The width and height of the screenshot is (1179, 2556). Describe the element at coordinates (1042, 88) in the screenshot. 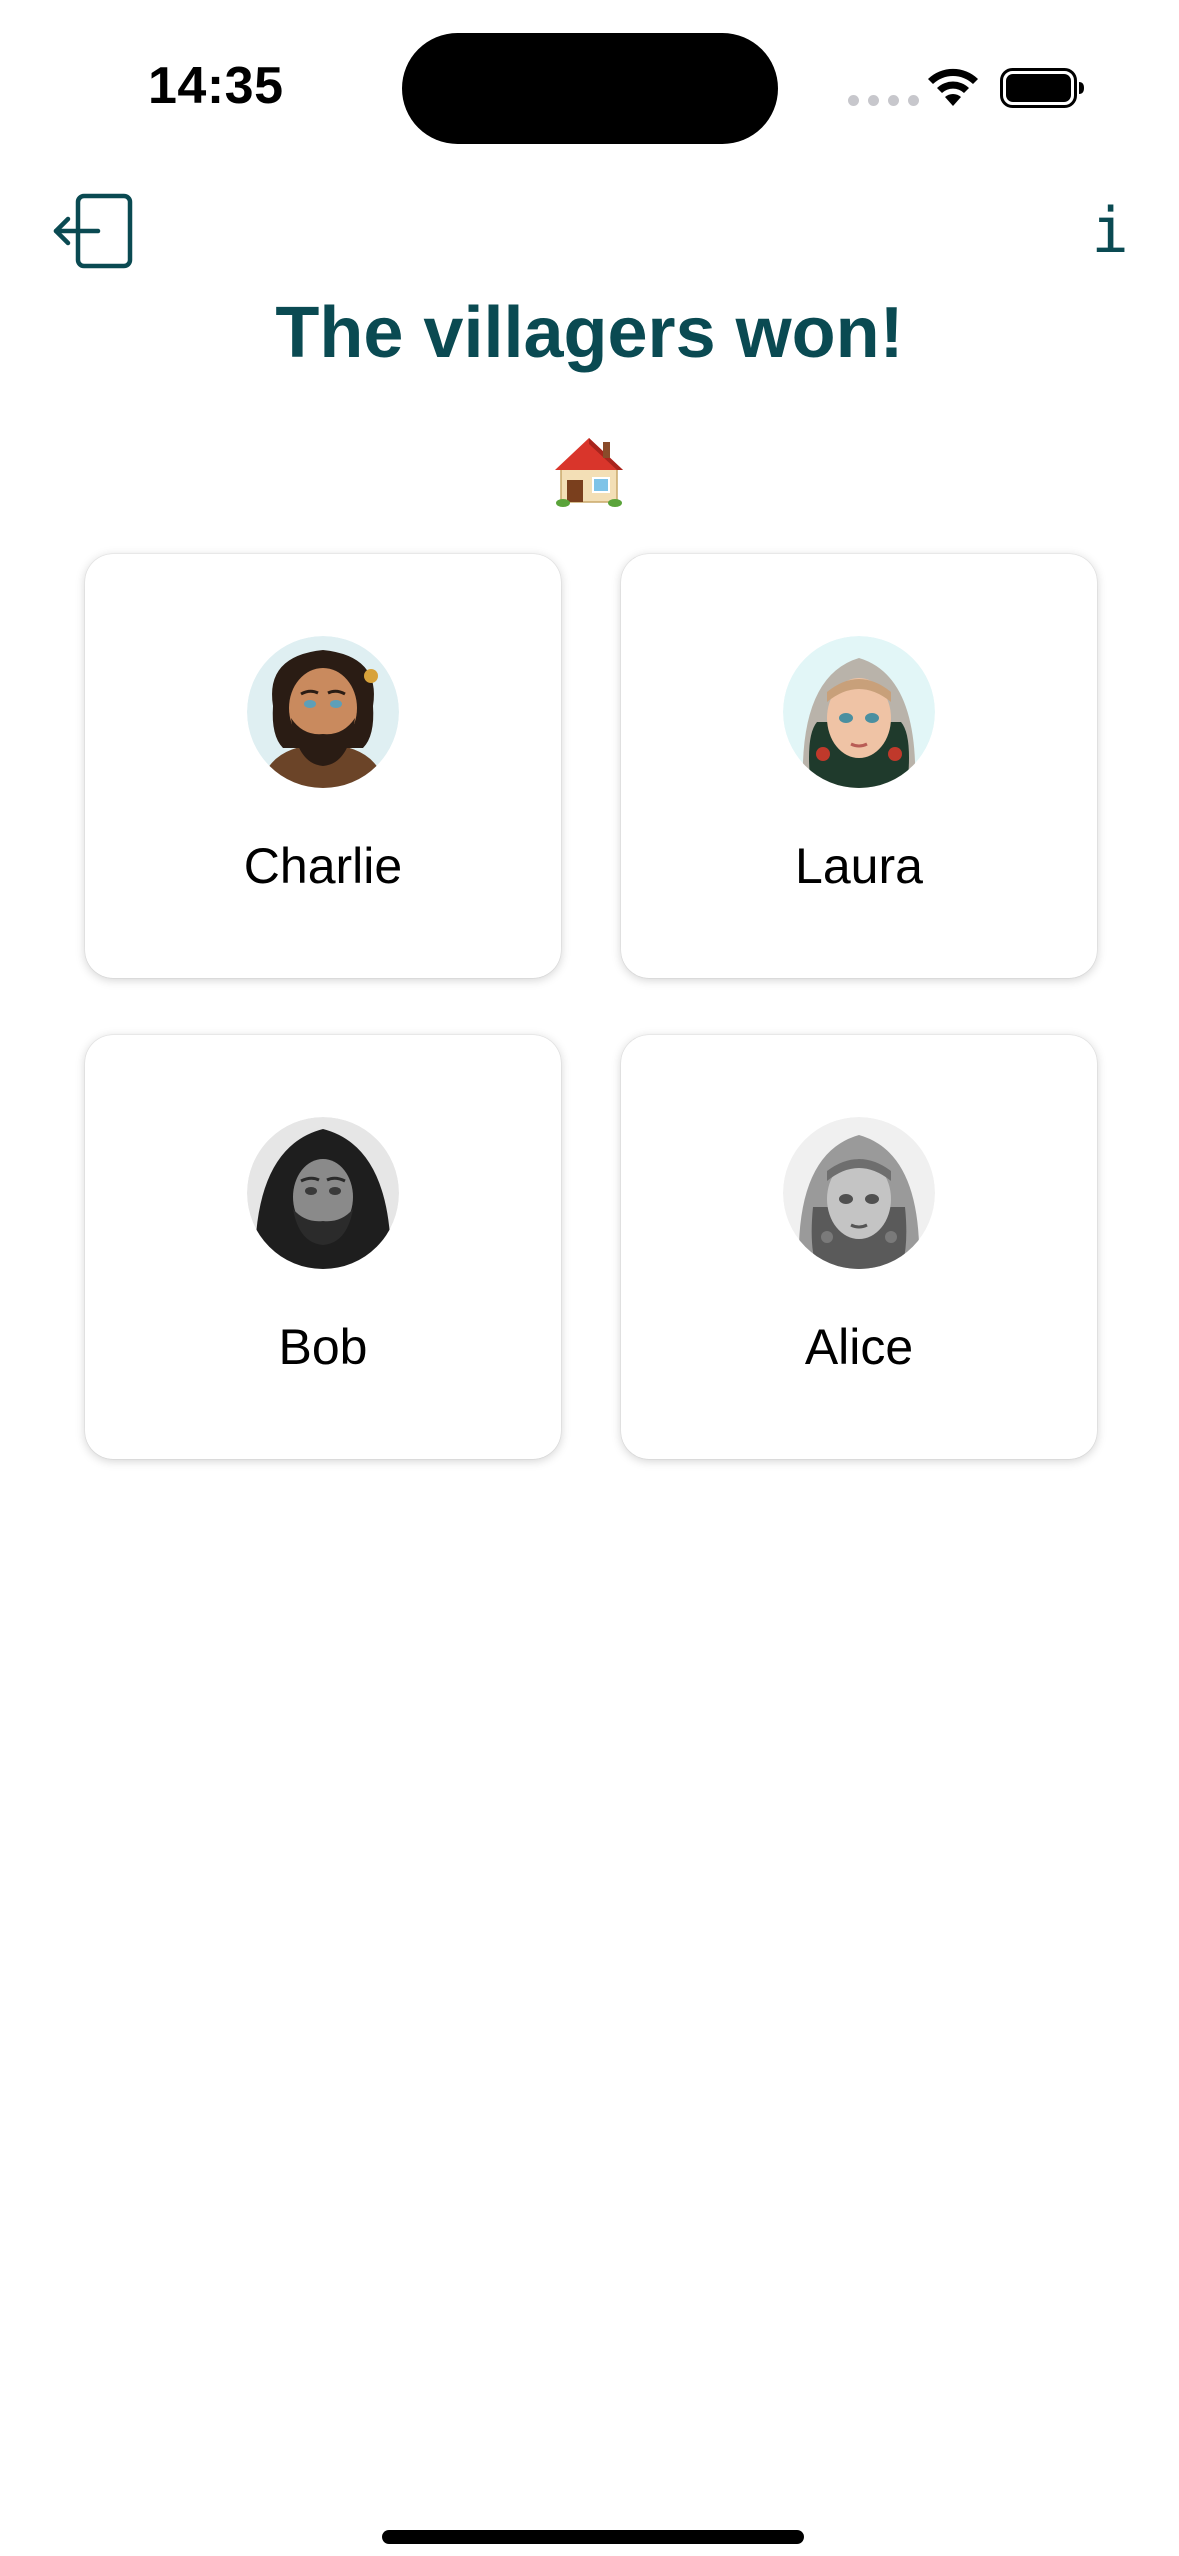

I see `battery-icon` at that location.